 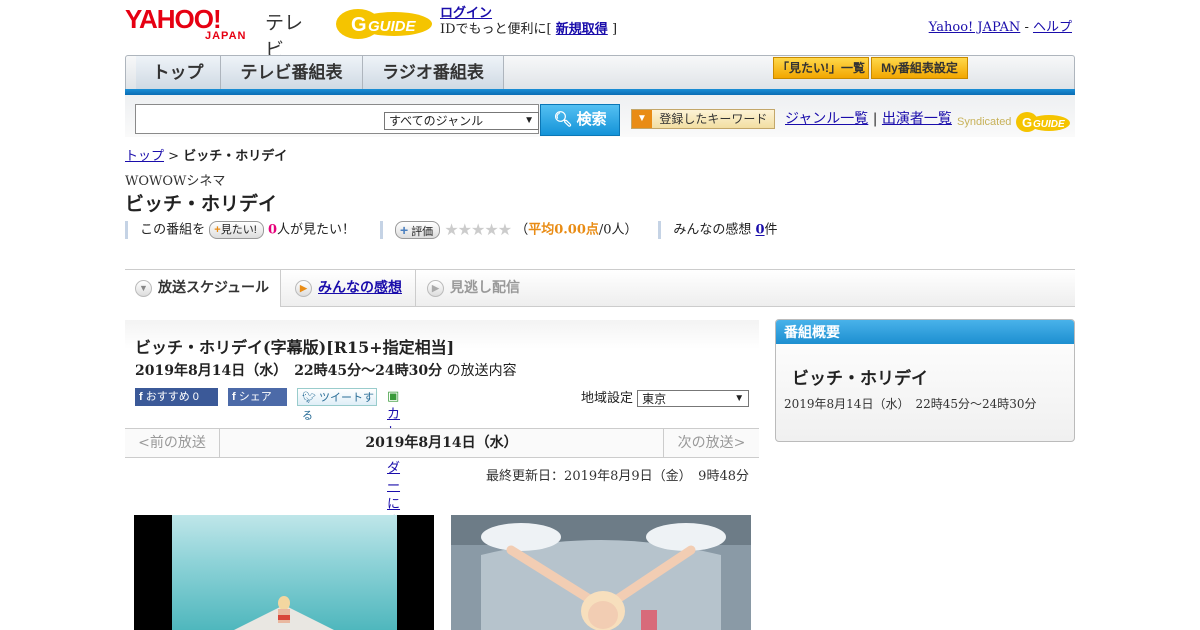 I want to click on broadcast-title: ビッチ・ホリデイ(字幕版)[R15+指定相当], so click(x=295, y=347).